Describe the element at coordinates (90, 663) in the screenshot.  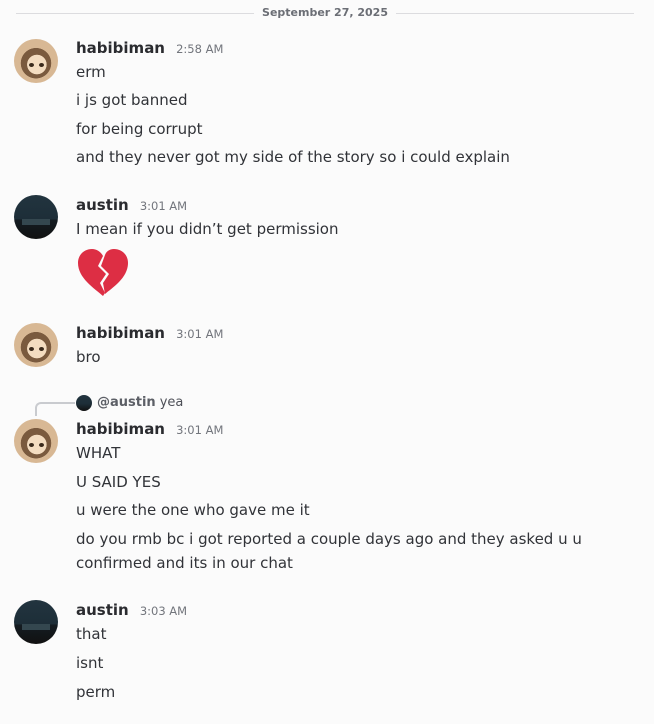
I see `message-text: isnt` at that location.